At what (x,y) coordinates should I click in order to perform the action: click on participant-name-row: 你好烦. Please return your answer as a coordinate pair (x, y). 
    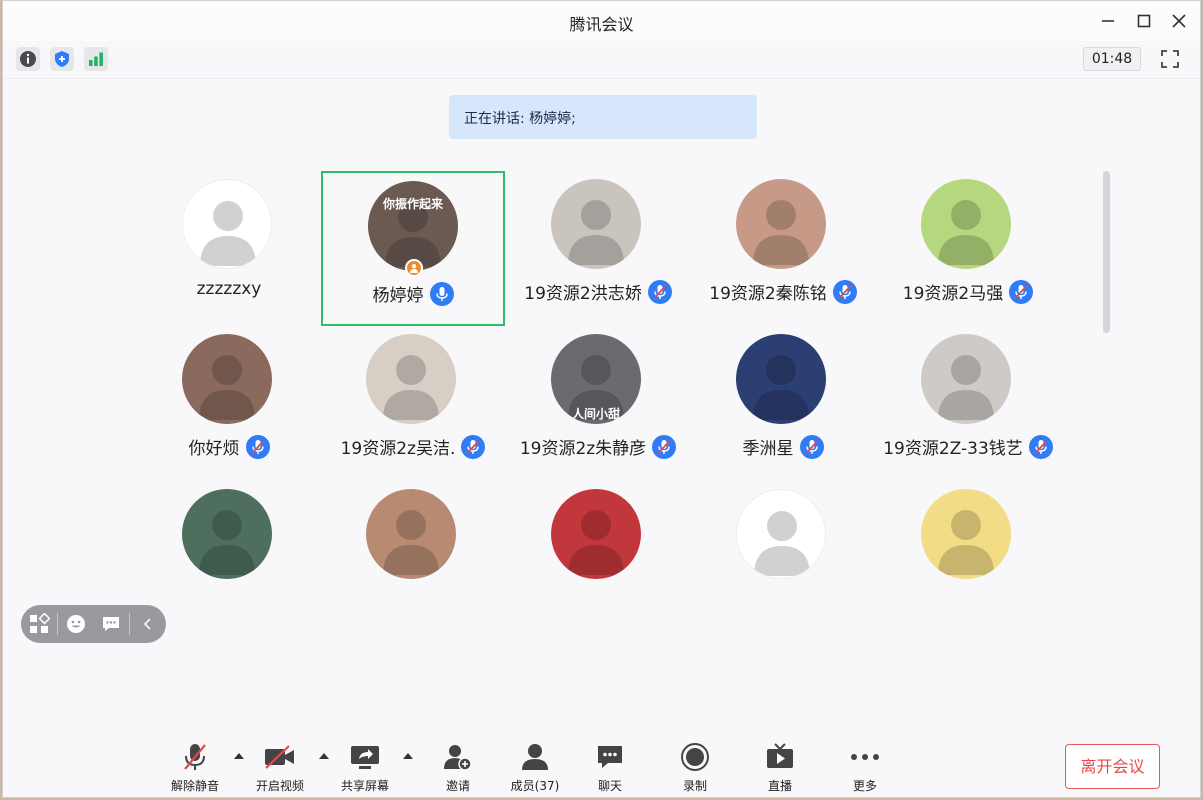
    Looking at the image, I should click on (229, 446).